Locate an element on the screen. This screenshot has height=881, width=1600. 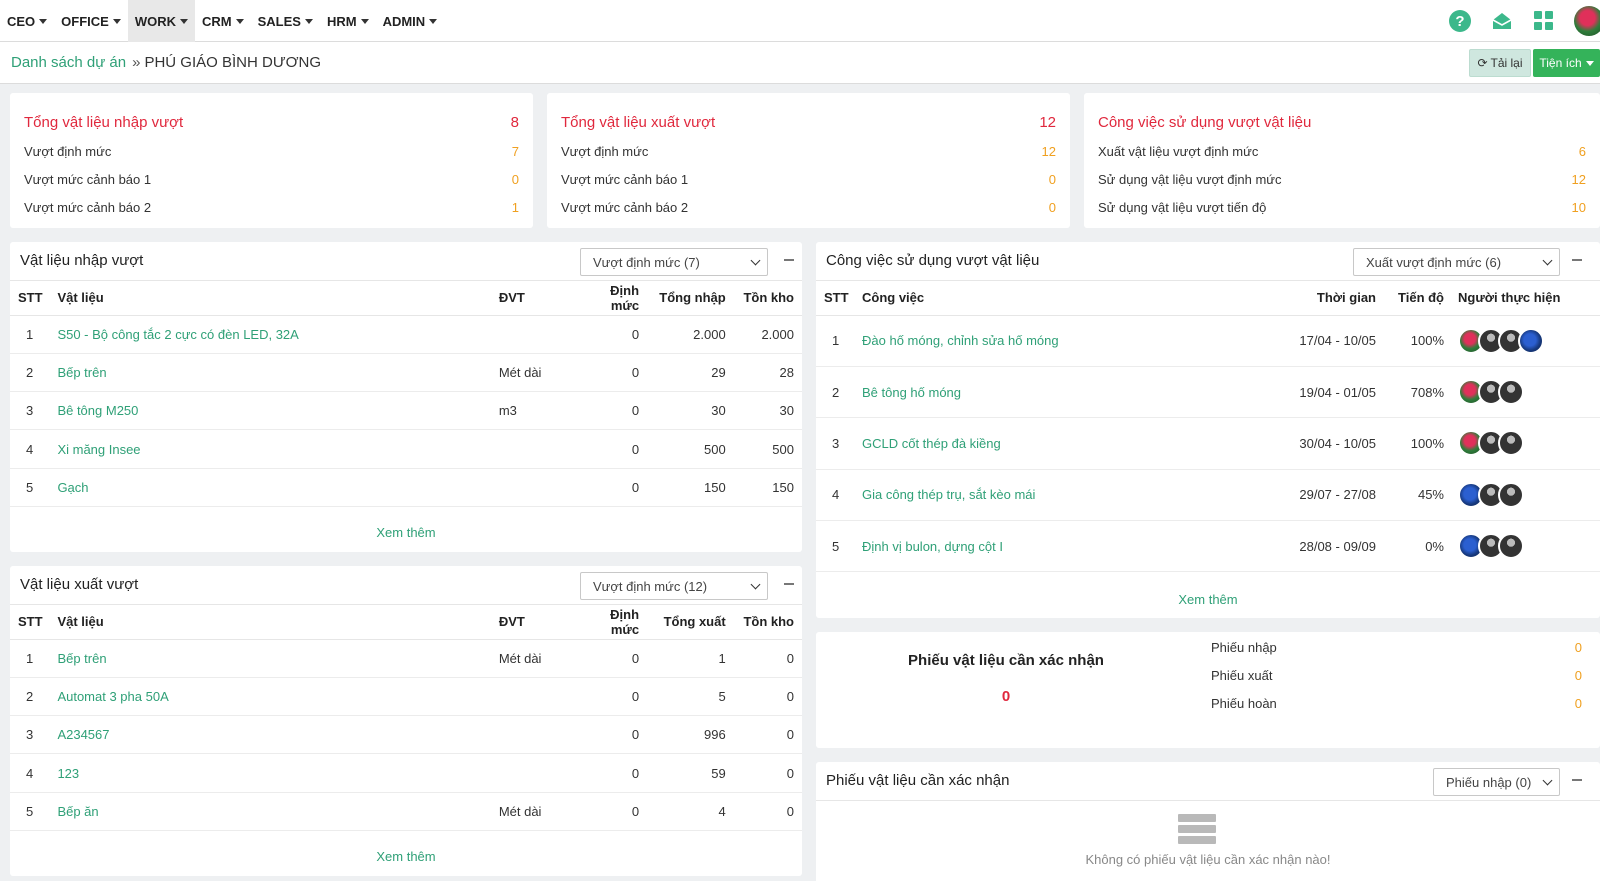
inbox-icon is located at coordinates (1502, 21).